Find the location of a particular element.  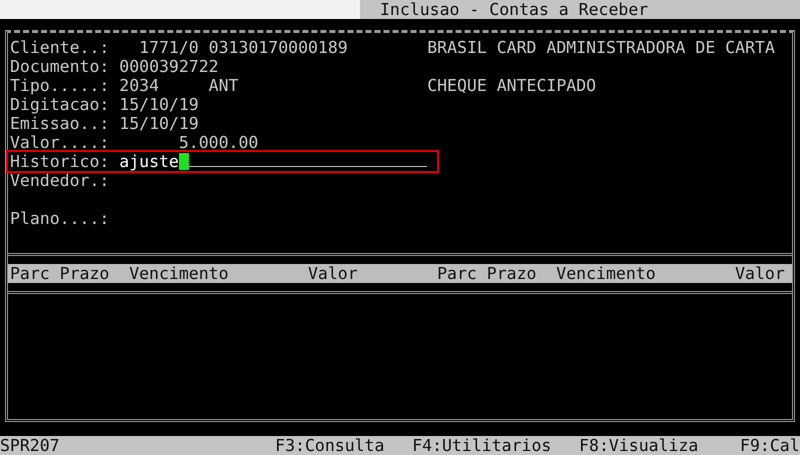

field-value: 5.000.00 is located at coordinates (218, 142).